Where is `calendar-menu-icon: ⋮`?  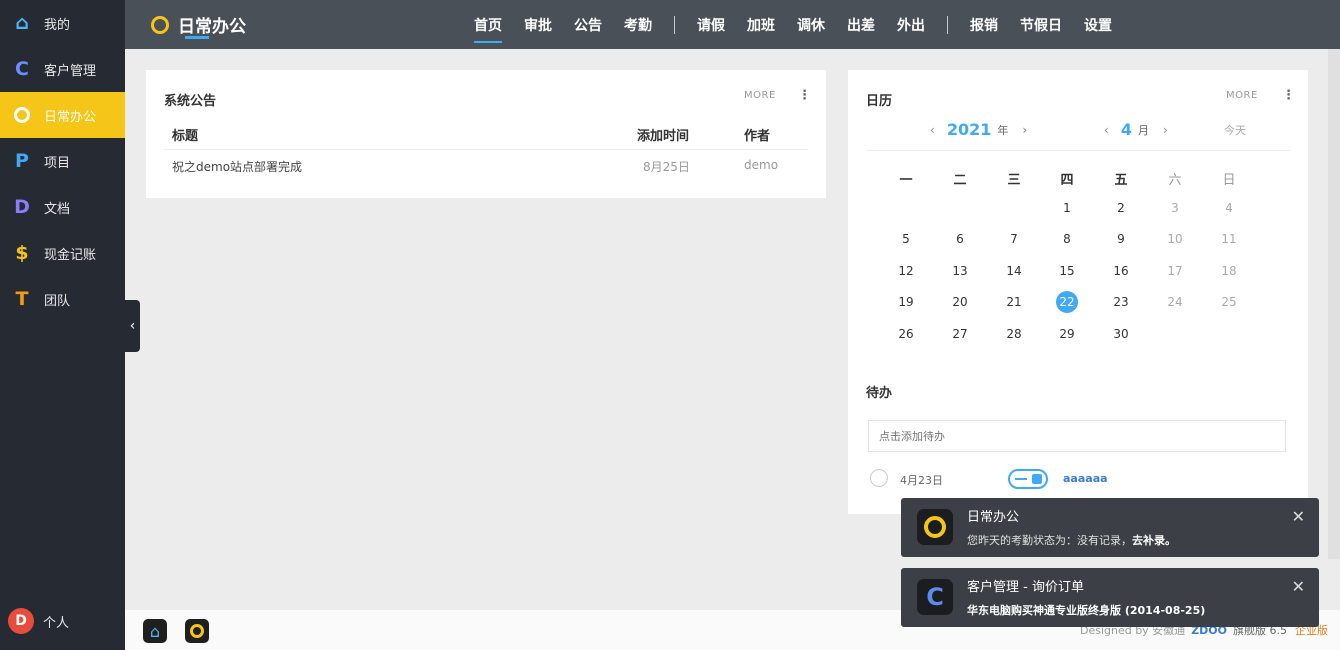
calendar-menu-icon: ⋮ is located at coordinates (1288, 95).